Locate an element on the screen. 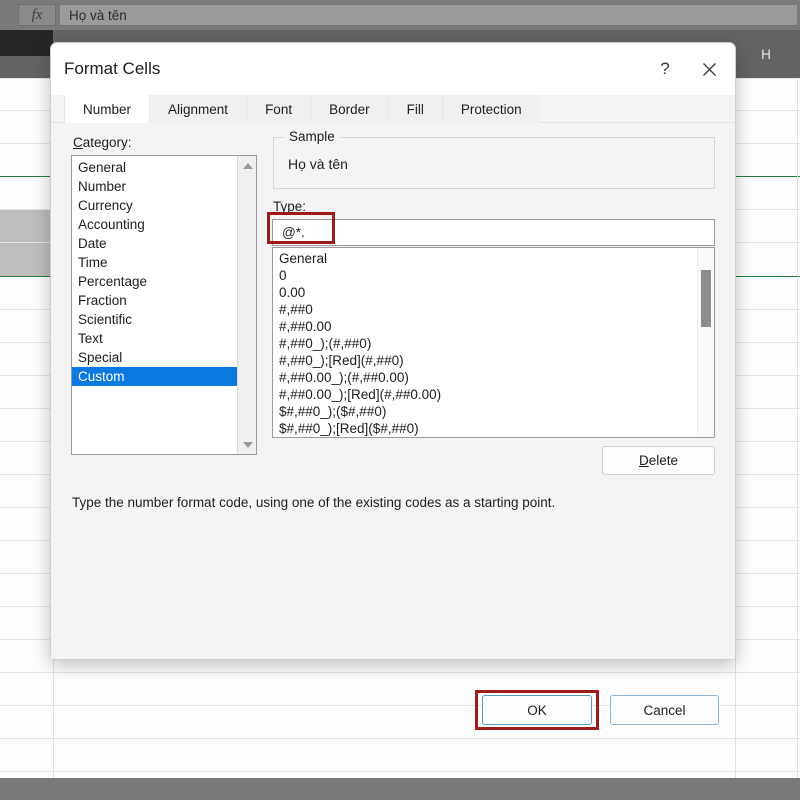  category-label: Category: is located at coordinates (102, 142).